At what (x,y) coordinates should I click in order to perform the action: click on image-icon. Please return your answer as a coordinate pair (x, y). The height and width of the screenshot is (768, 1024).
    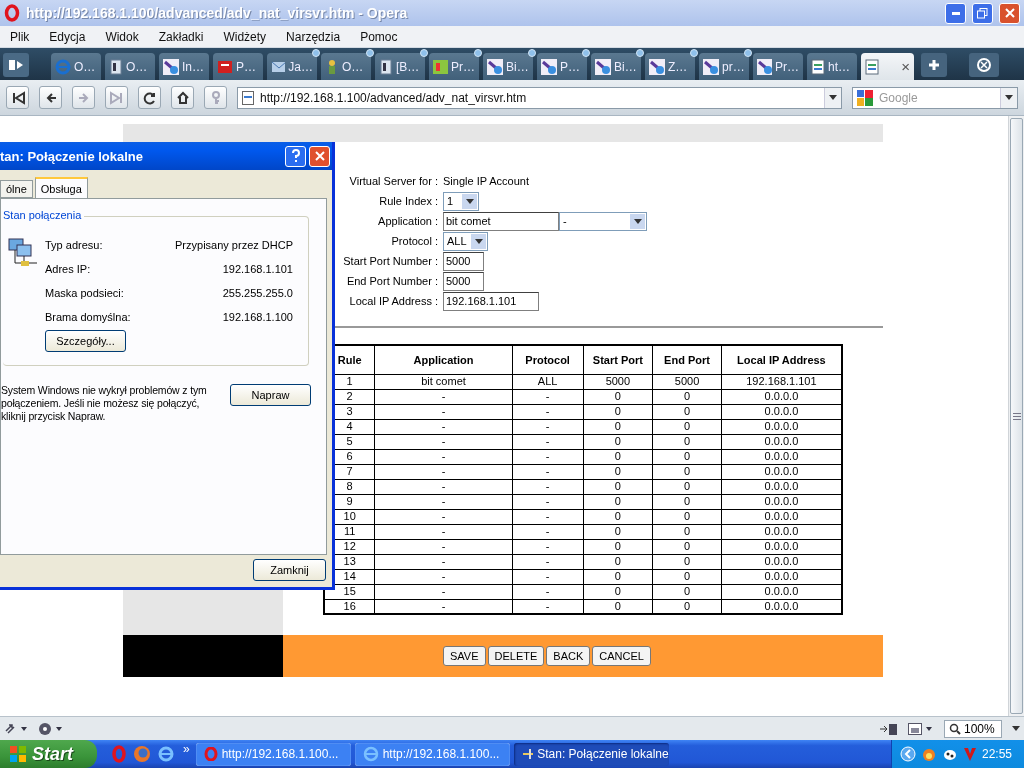
    Looking at the image, I should click on (921, 728).